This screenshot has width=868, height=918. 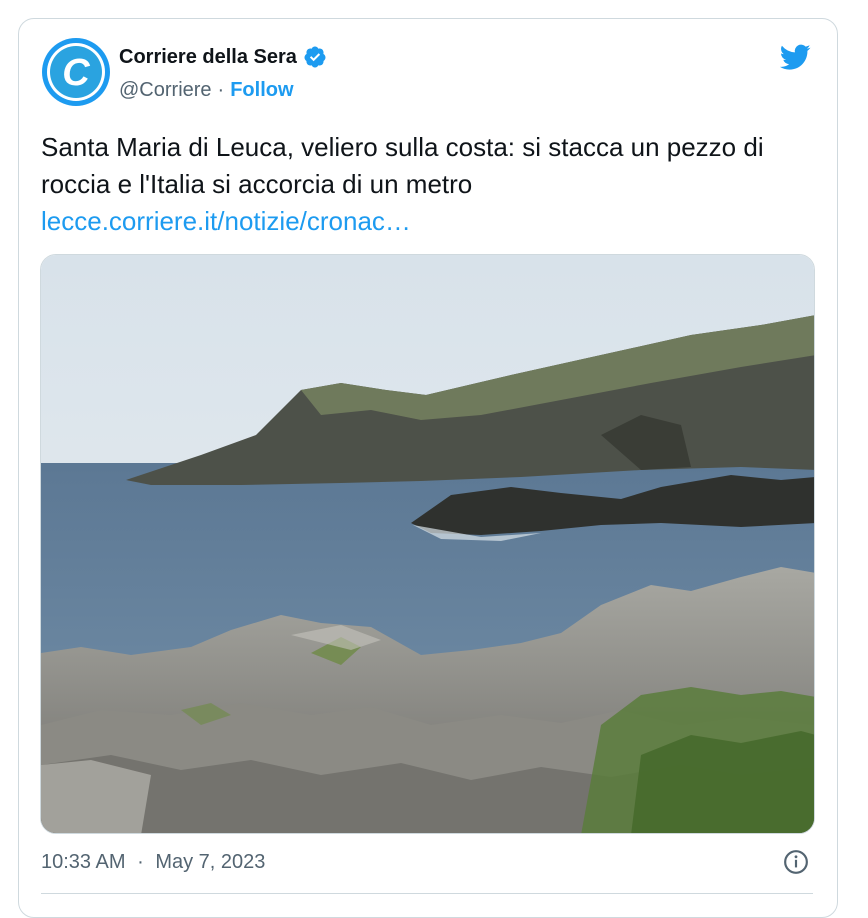 What do you see at coordinates (315, 57) in the screenshot?
I see `verified-badge-icon` at bounding box center [315, 57].